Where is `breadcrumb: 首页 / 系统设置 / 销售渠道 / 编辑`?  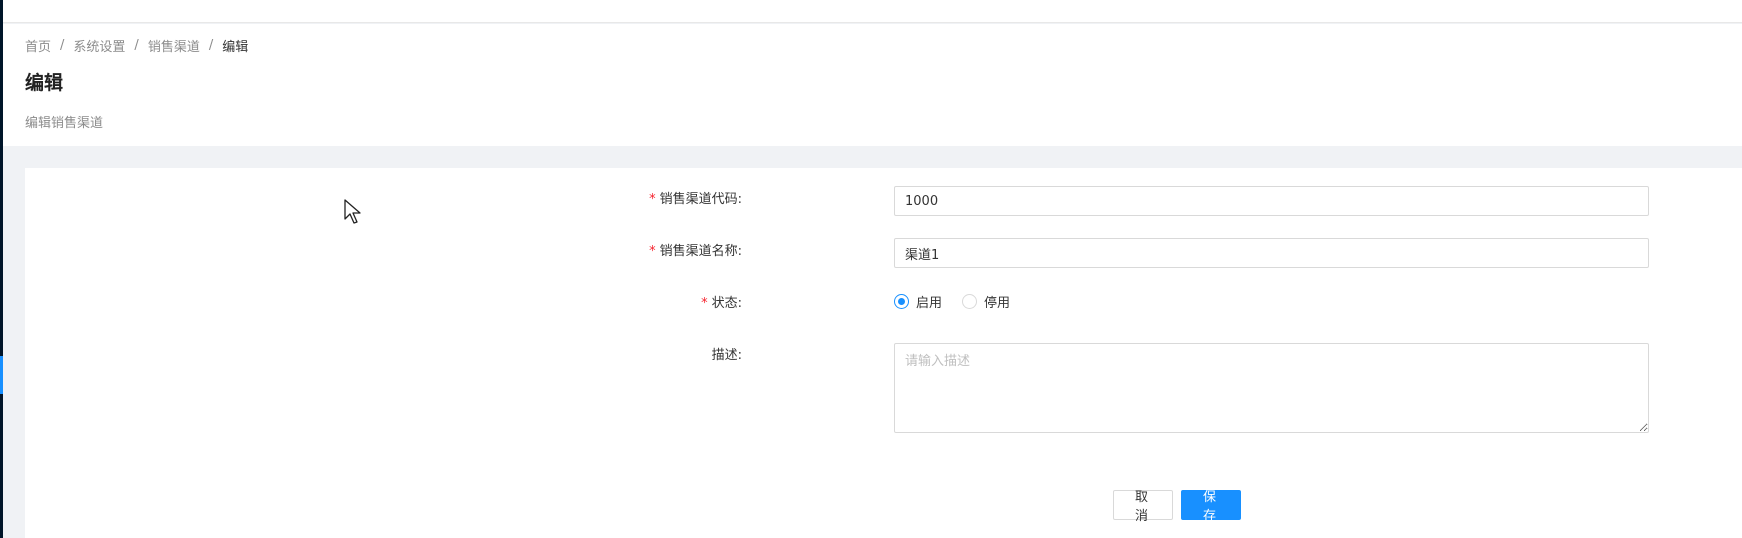 breadcrumb: 首页 / 系统设置 / 销售渠道 / 编辑 is located at coordinates (136, 45).